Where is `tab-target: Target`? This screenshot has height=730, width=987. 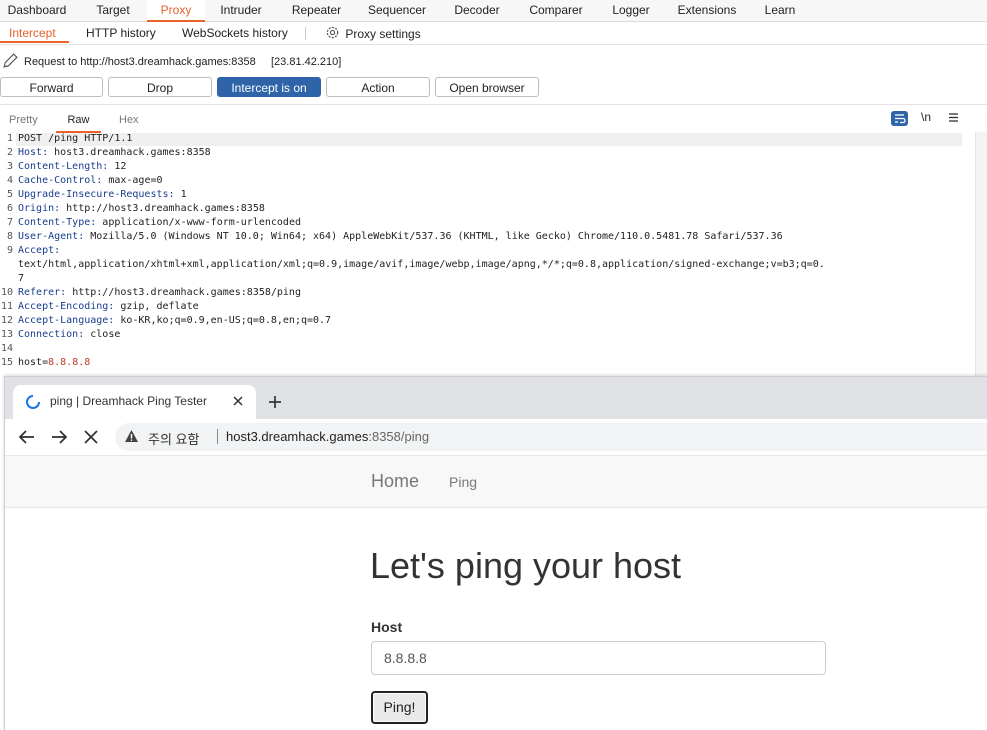 tab-target: Target is located at coordinates (113, 10).